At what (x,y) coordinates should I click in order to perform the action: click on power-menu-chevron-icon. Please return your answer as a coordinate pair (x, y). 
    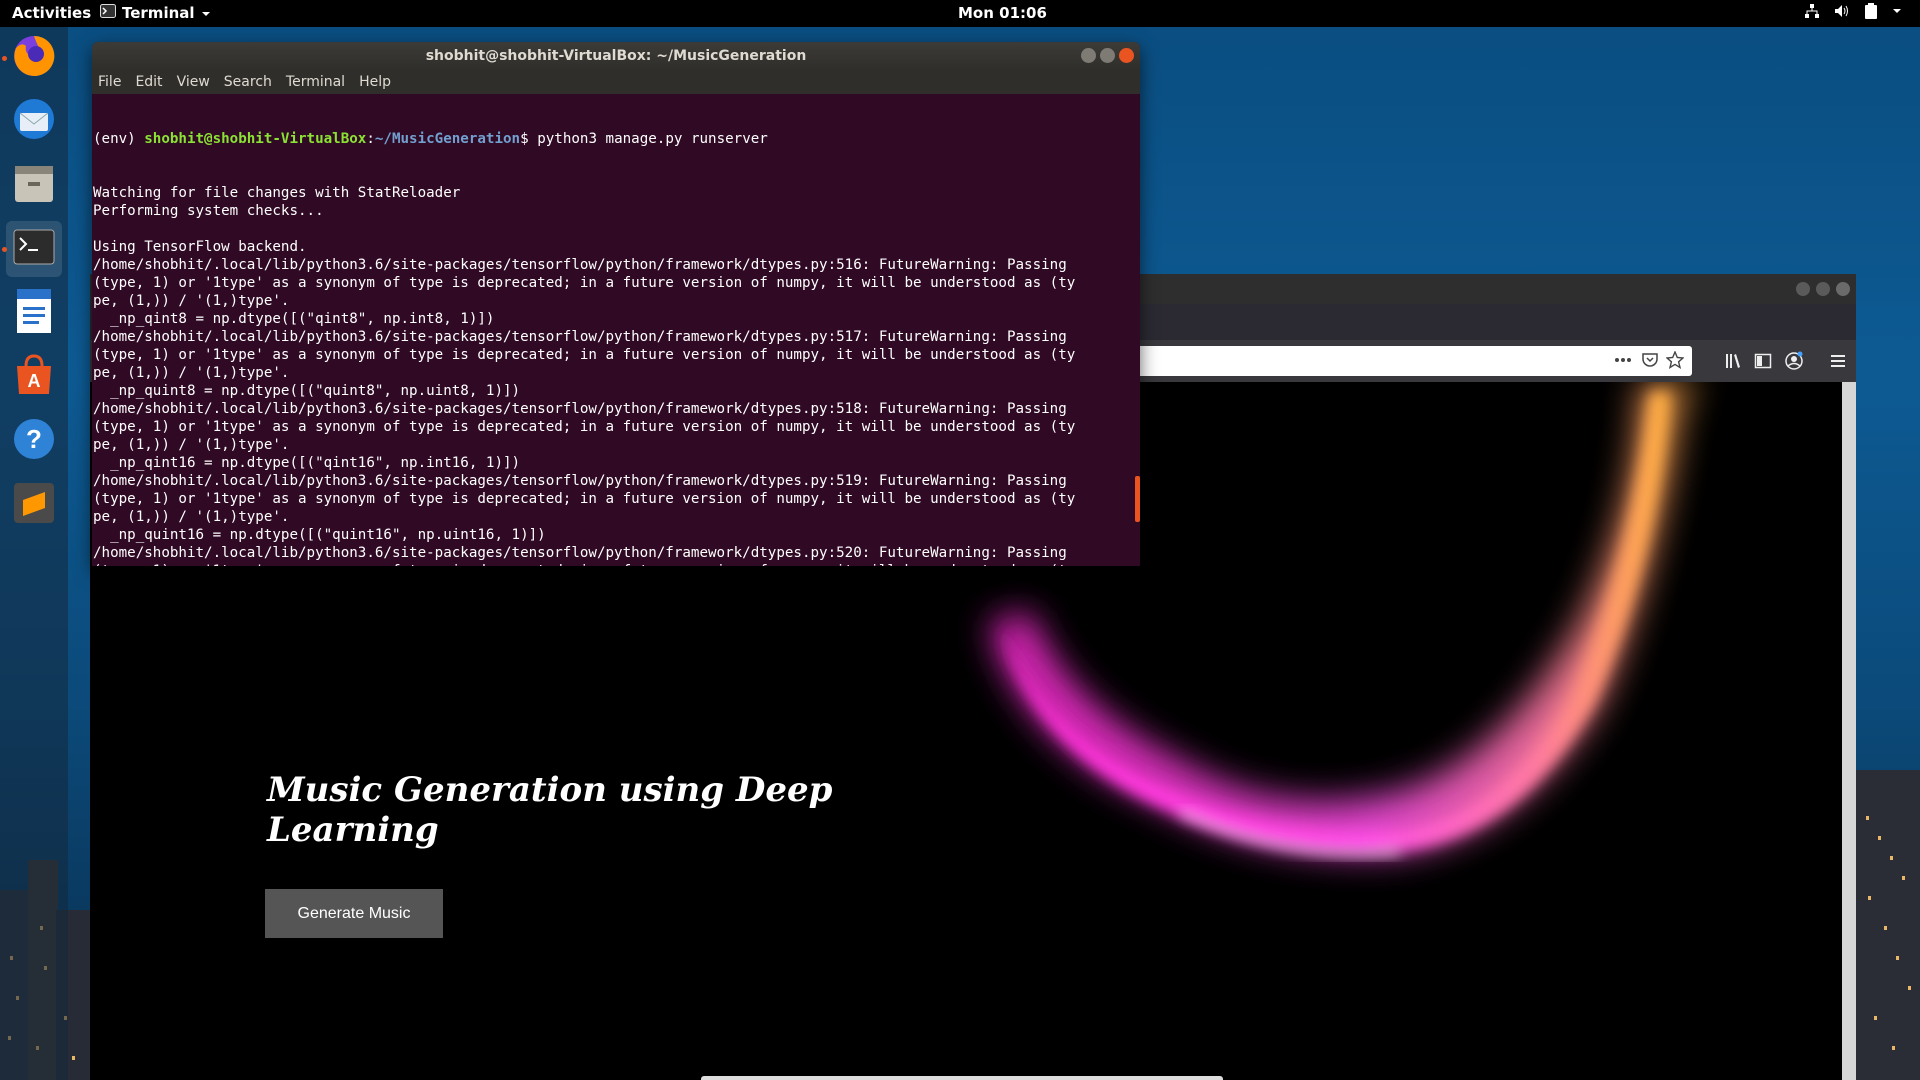
    Looking at the image, I should click on (1897, 11).